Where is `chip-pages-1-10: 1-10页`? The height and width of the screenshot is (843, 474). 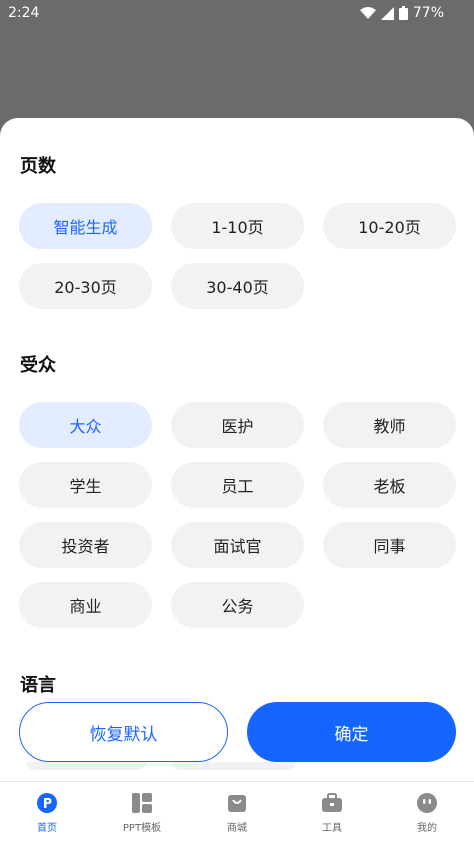 chip-pages-1-10: 1-10页 is located at coordinates (237, 226).